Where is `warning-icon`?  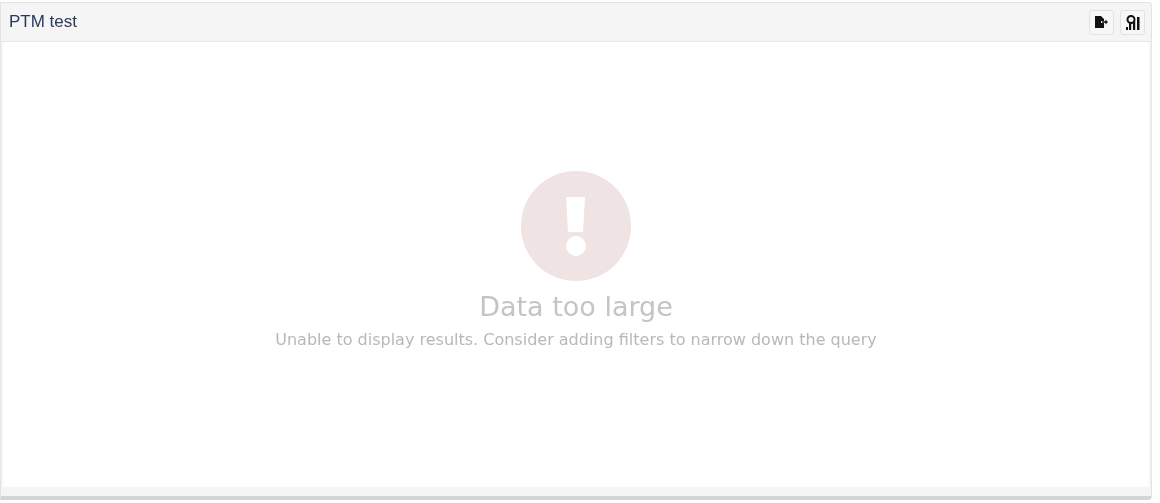
warning-icon is located at coordinates (576, 226).